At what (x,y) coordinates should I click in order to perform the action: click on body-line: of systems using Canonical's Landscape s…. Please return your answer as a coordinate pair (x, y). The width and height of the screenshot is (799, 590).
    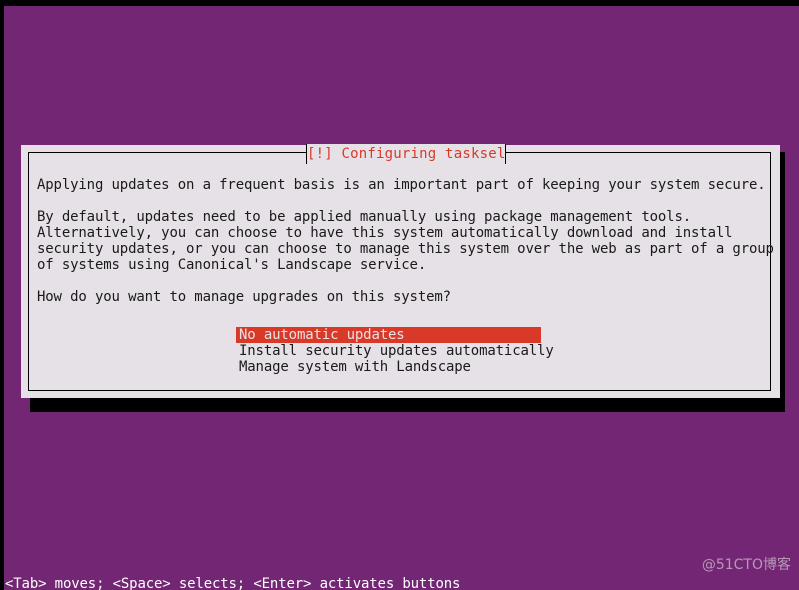
    Looking at the image, I should click on (232, 265).